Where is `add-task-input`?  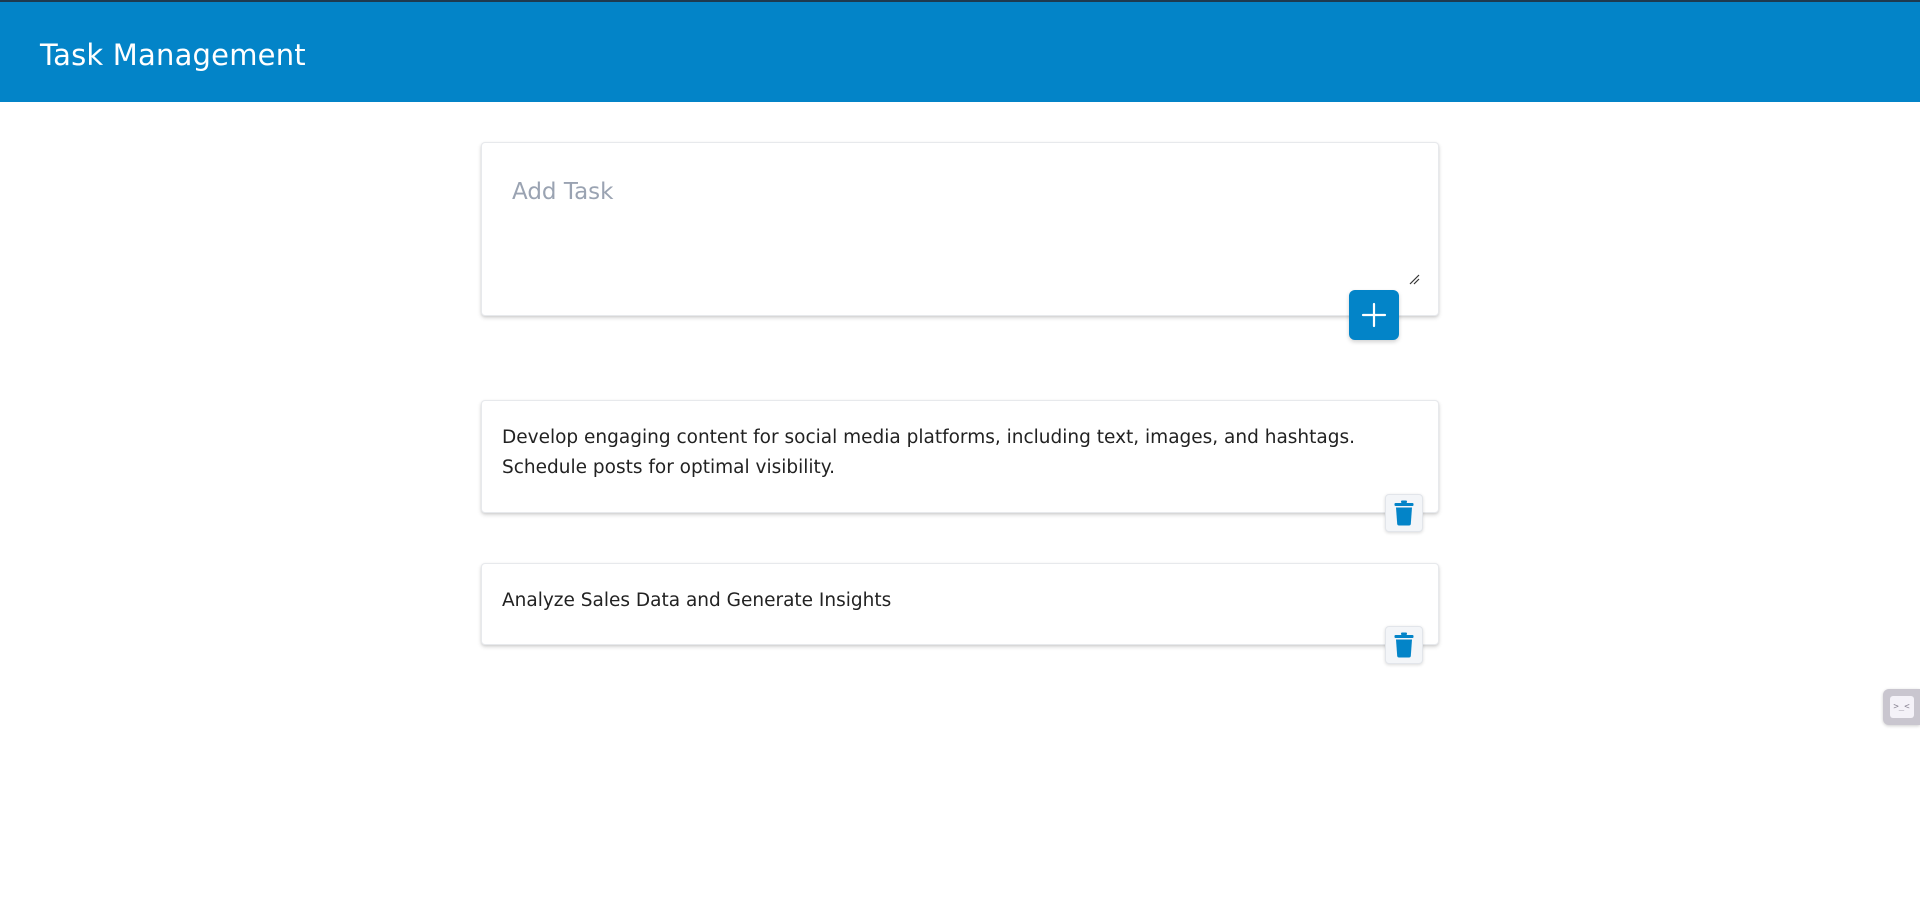
add-task-input is located at coordinates (957, 230).